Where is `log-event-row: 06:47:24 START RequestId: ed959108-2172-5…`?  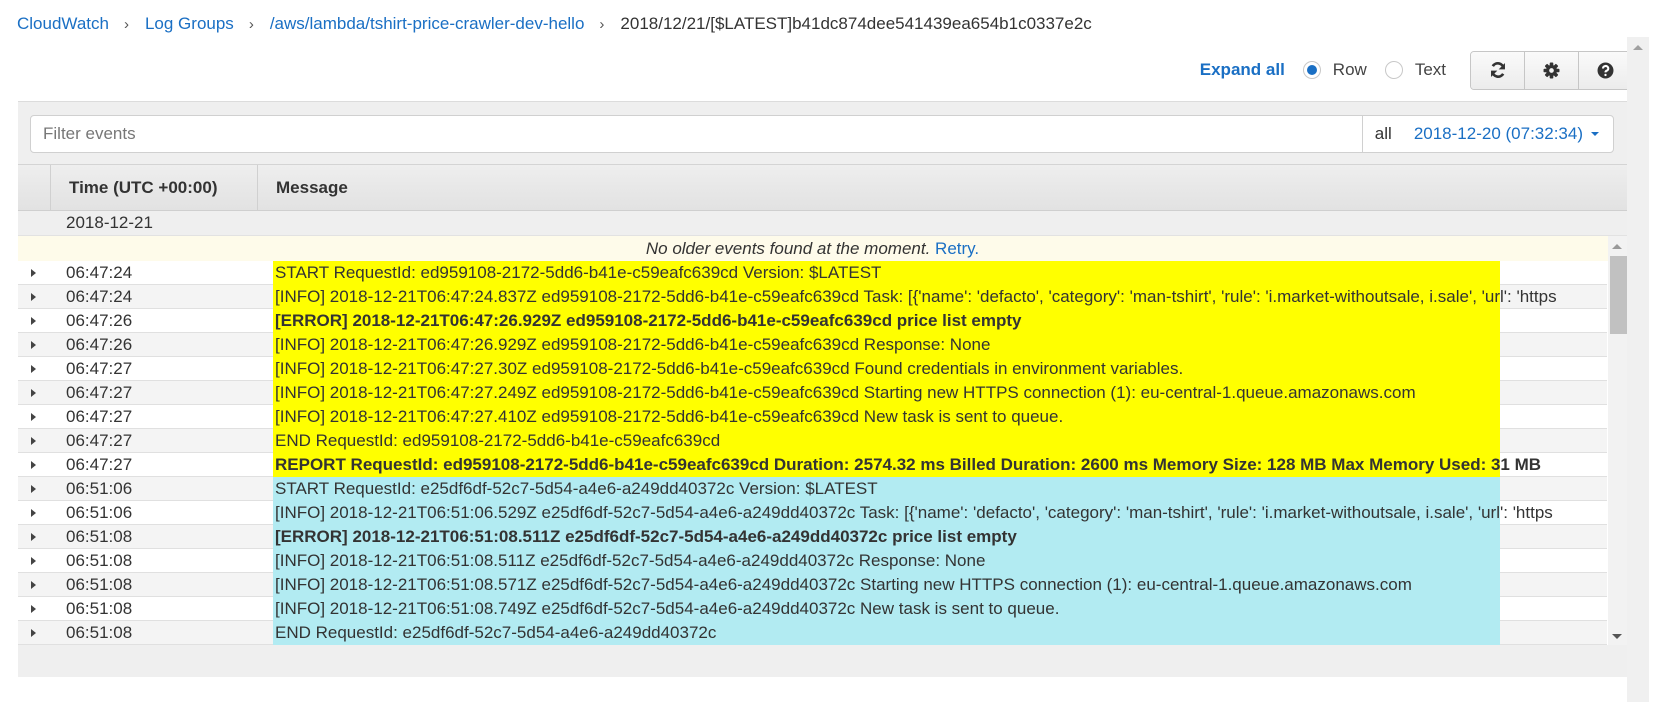
log-event-row: 06:47:24 START RequestId: ed959108-2172-5… is located at coordinates (812, 273).